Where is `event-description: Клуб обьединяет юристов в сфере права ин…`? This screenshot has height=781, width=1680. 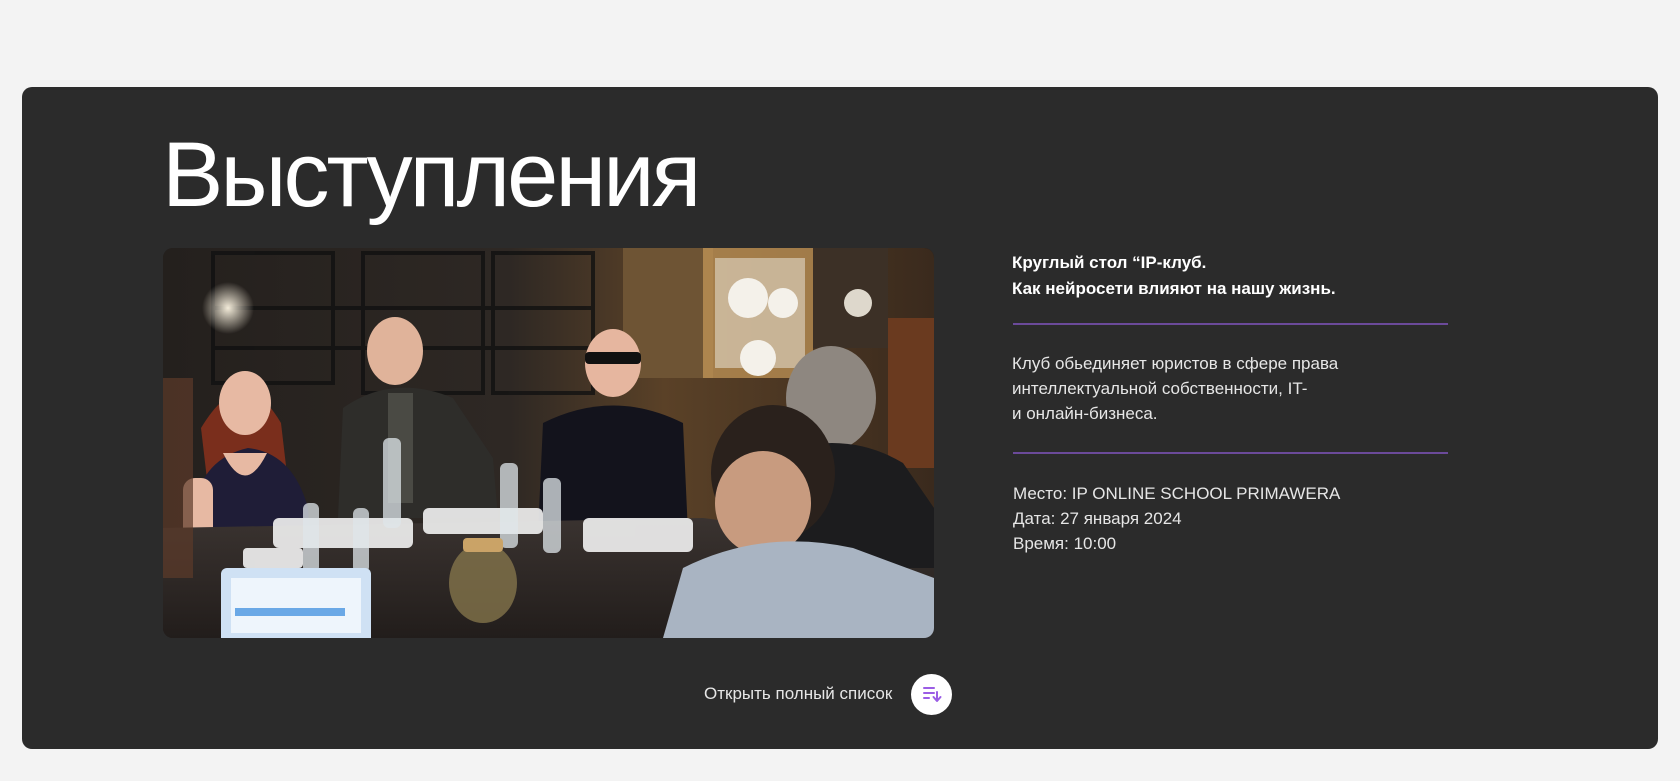 event-description: Клуб обьединяет юристов в сфере права ин… is located at coordinates (1175, 388).